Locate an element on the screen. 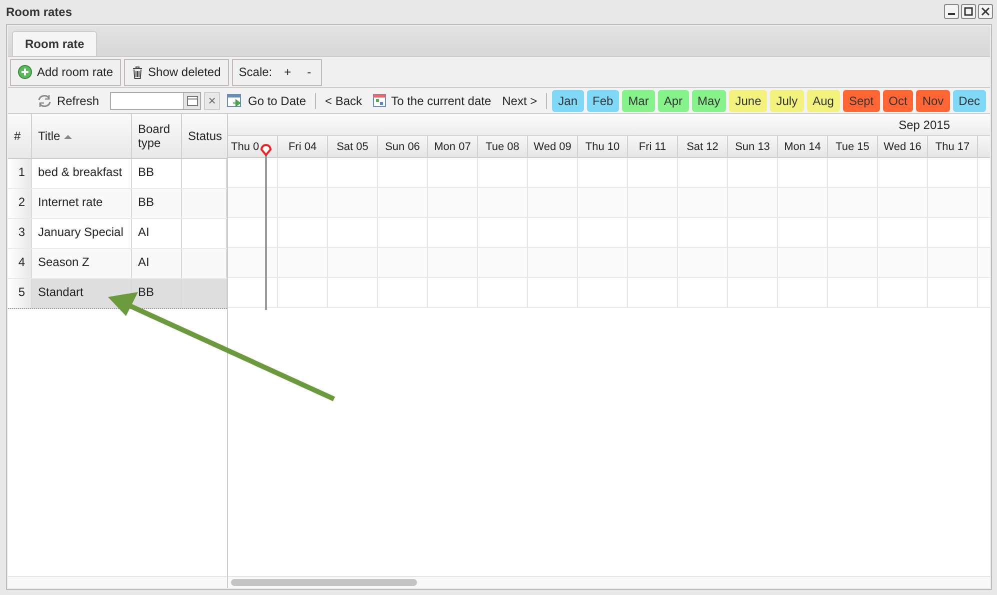  table-row: 4 Season Z AI is located at coordinates (117, 264).